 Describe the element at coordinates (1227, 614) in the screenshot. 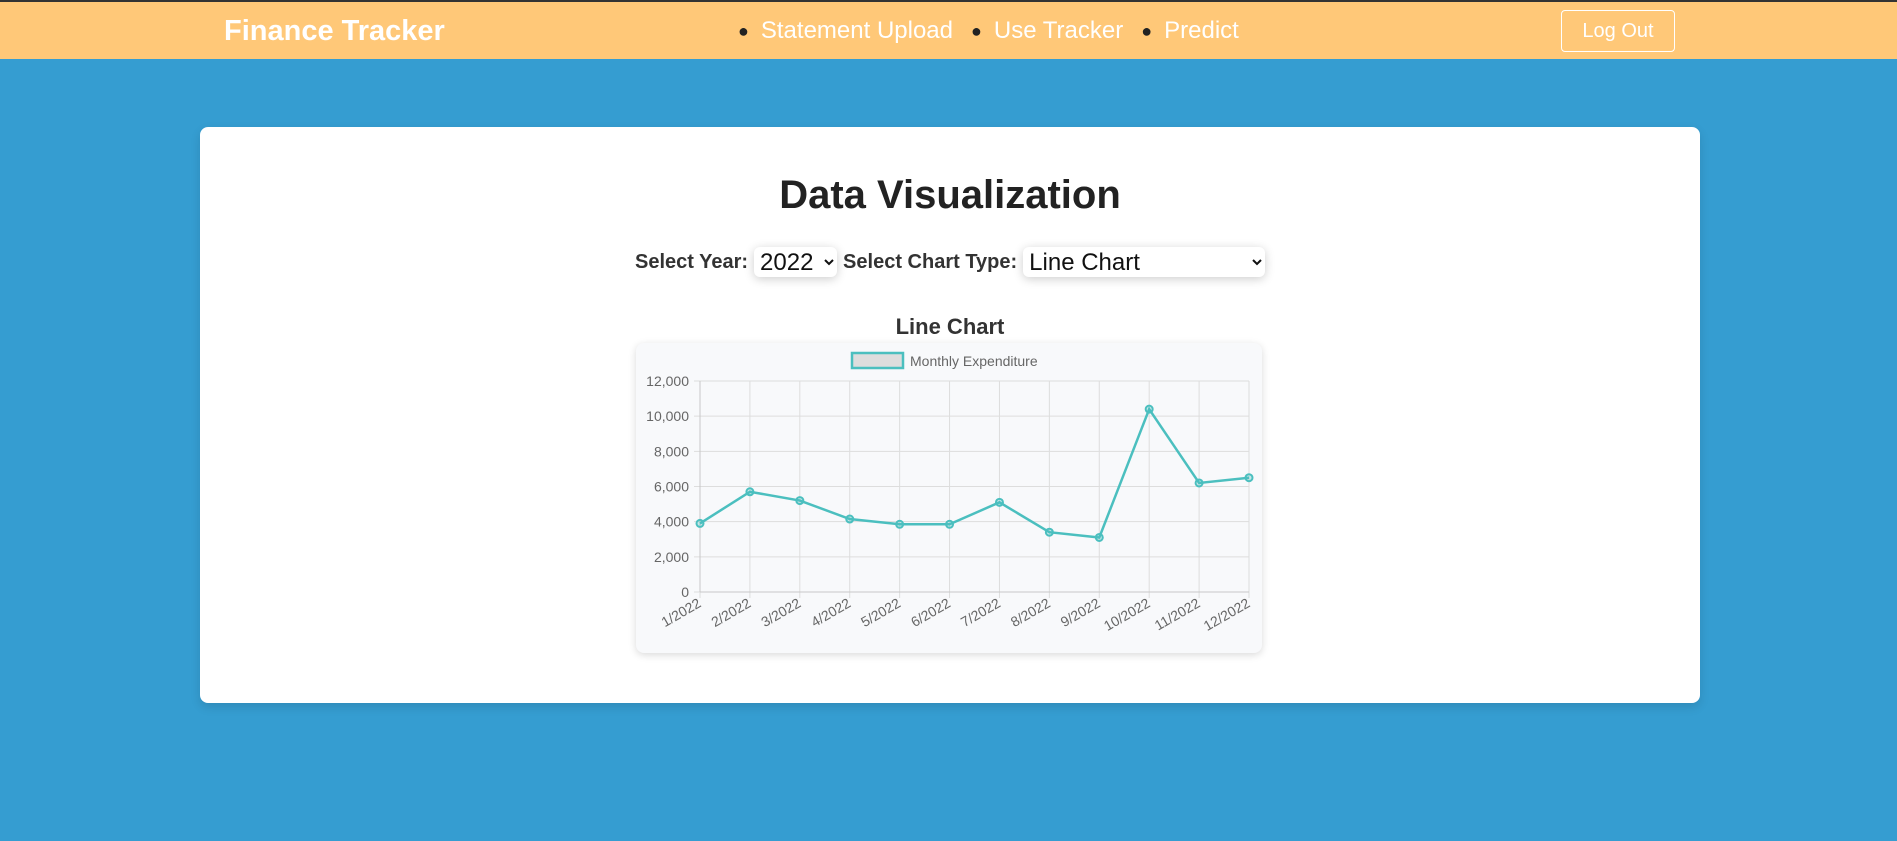

I see `x-tick-label: 12/2022` at that location.